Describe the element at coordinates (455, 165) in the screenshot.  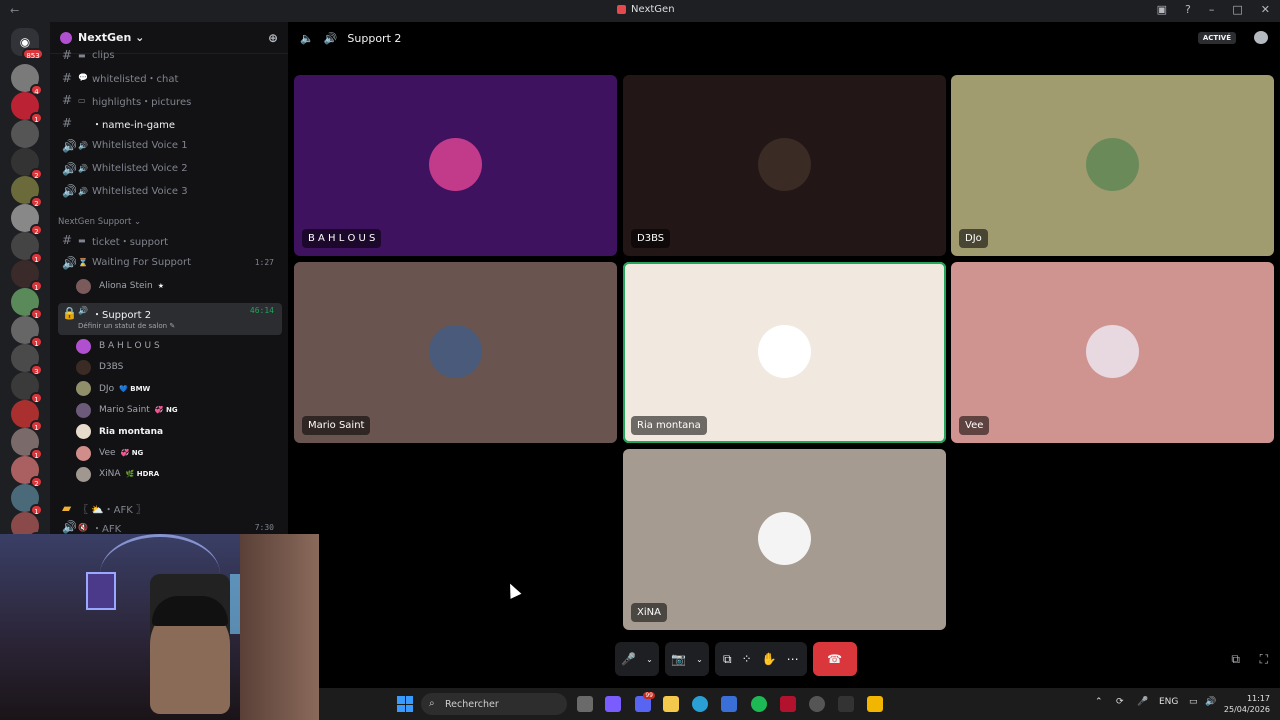
I see `participant-tile: B A H L O U S` at that location.